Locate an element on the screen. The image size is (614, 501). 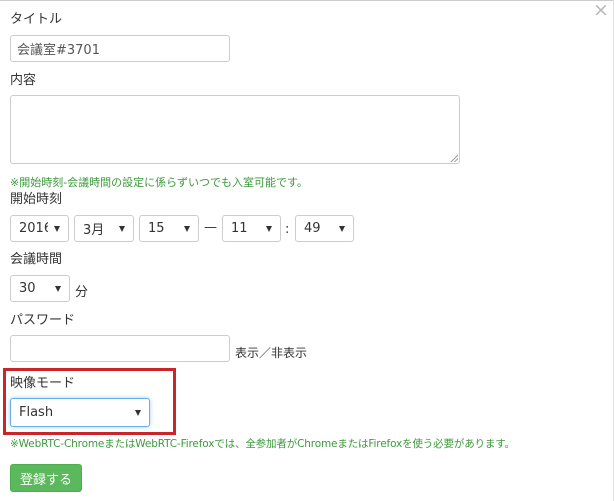
day-select: 15 is located at coordinates (169, 228).